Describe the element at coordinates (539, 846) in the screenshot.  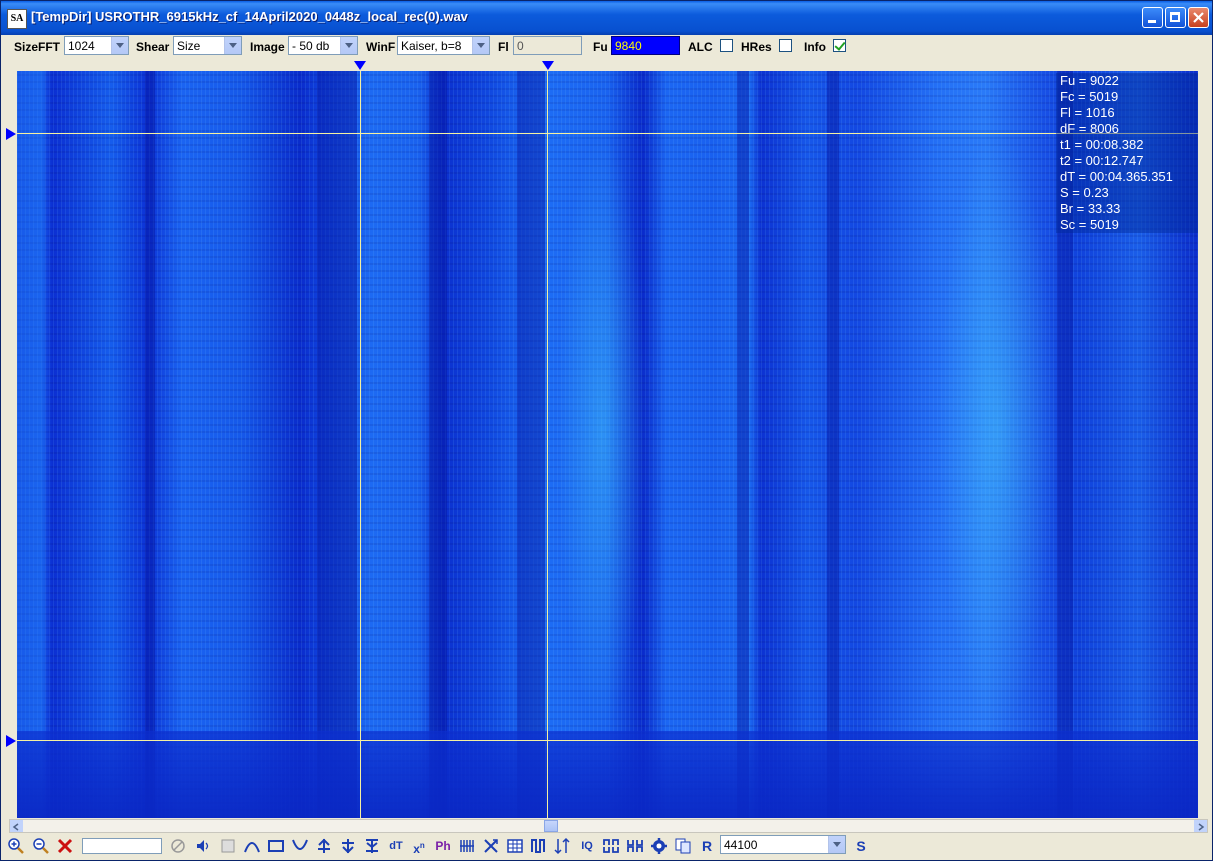
I see `pulse-icon` at that location.